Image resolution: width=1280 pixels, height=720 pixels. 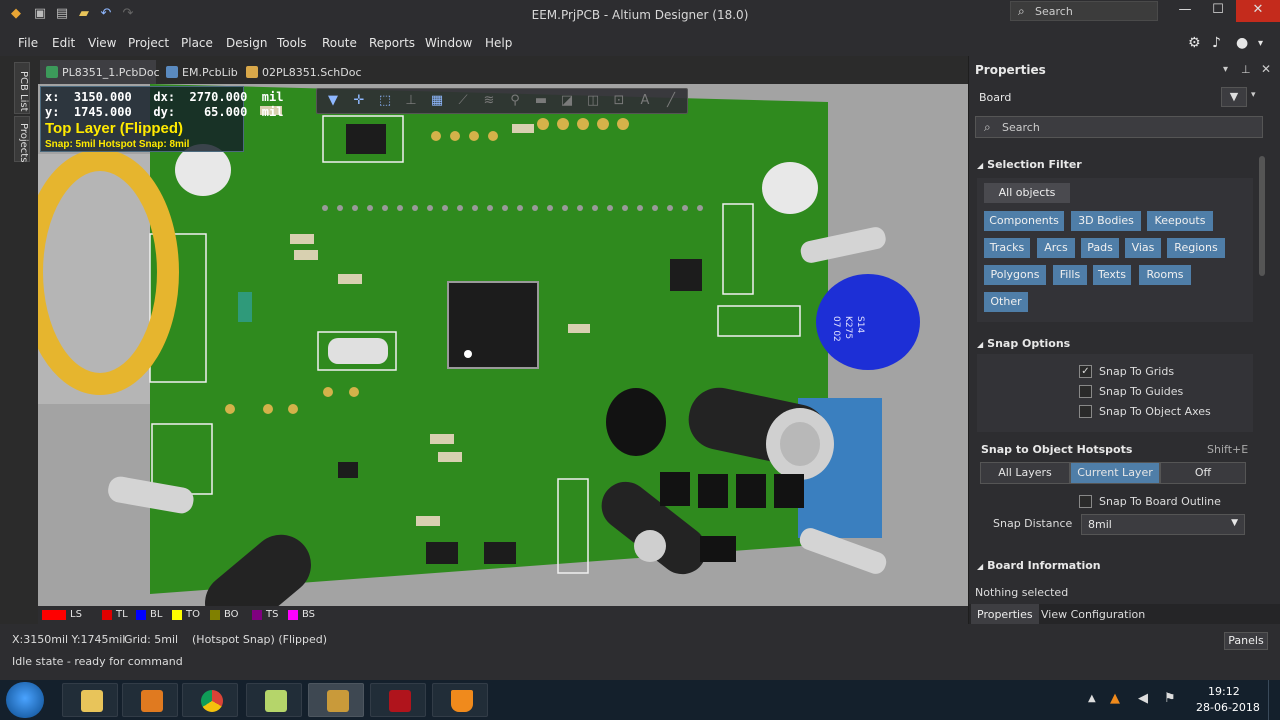 I want to click on tab-projects: Projects, so click(x=22, y=139).